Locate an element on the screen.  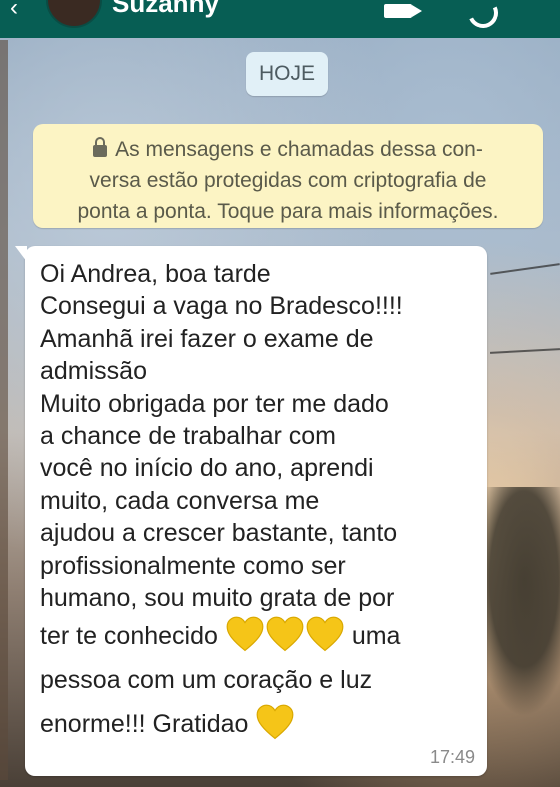
back-arrow-icon: ‹ is located at coordinates (14, 11).